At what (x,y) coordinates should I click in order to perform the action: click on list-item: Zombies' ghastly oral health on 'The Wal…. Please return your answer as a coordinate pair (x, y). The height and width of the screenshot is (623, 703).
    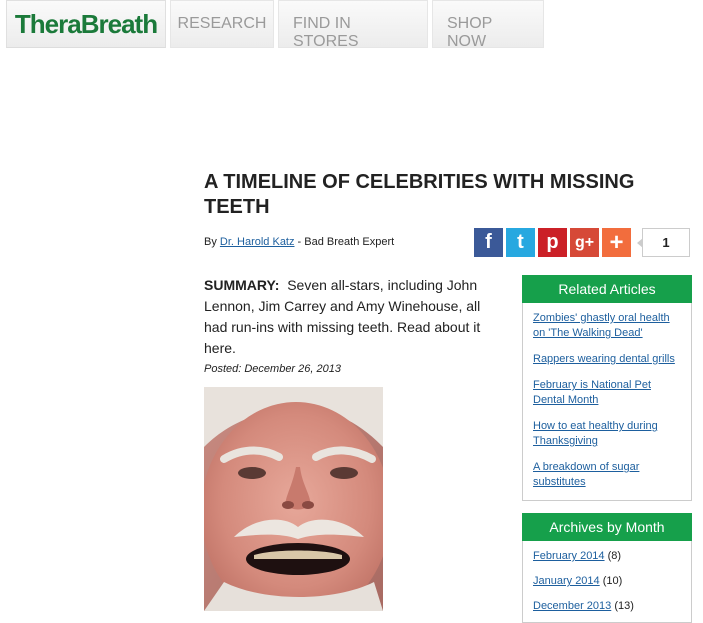
    Looking at the image, I should click on (607, 326).